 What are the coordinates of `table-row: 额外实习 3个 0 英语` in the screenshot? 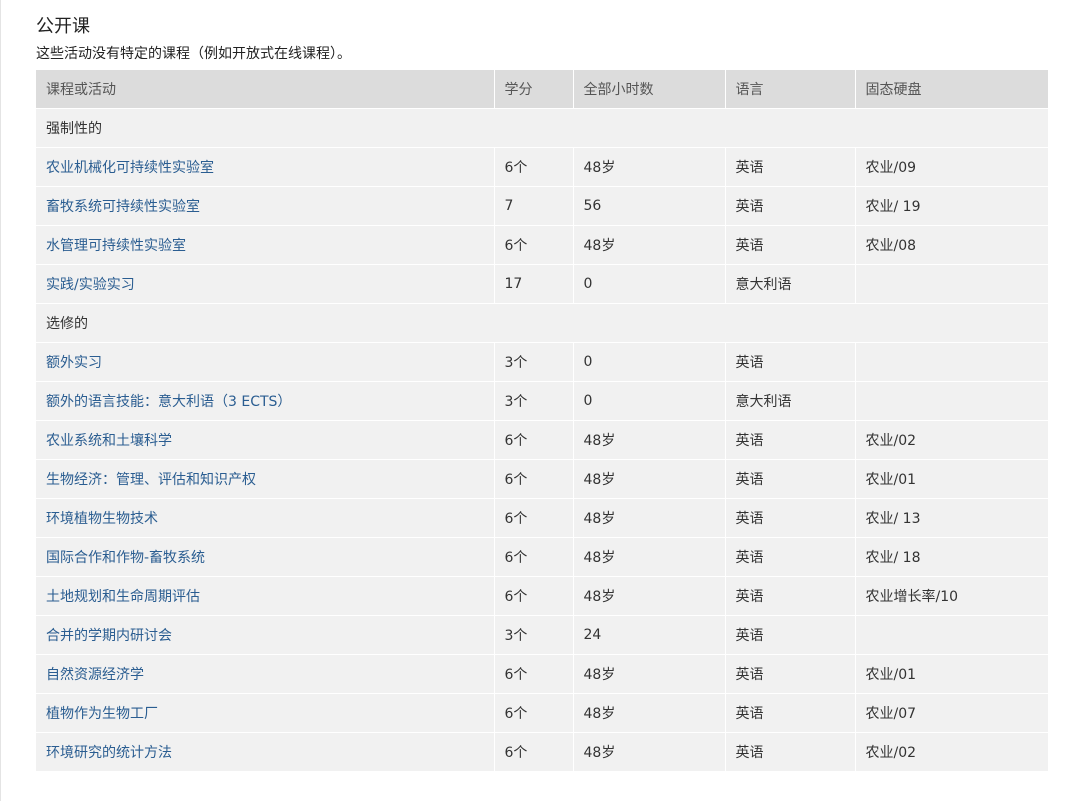 It's located at (542, 362).